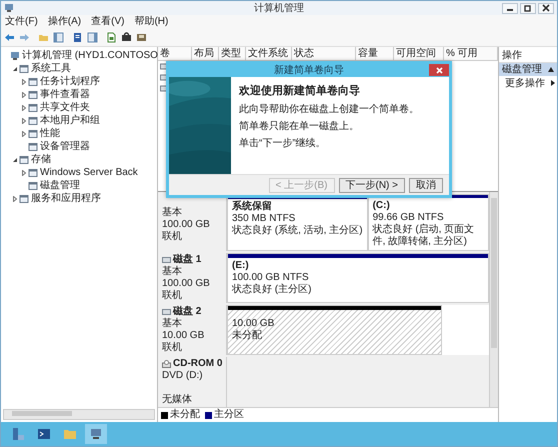 The height and width of the screenshot is (447, 558). Describe the element at coordinates (185, 415) in the screenshot. I see `legend-label: 未分配` at that location.